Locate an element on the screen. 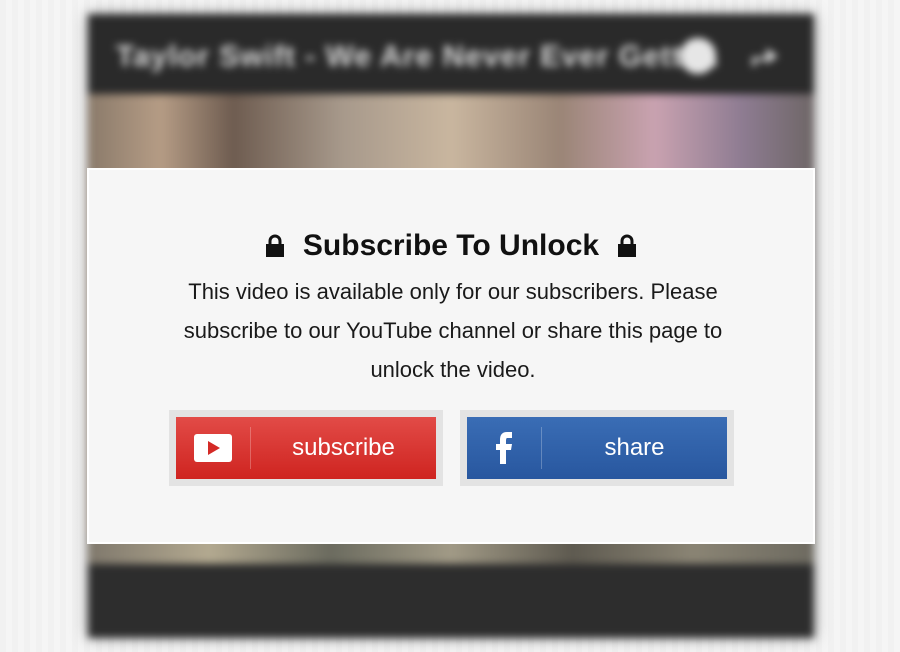  facebook-share-button: share is located at coordinates (597, 448).